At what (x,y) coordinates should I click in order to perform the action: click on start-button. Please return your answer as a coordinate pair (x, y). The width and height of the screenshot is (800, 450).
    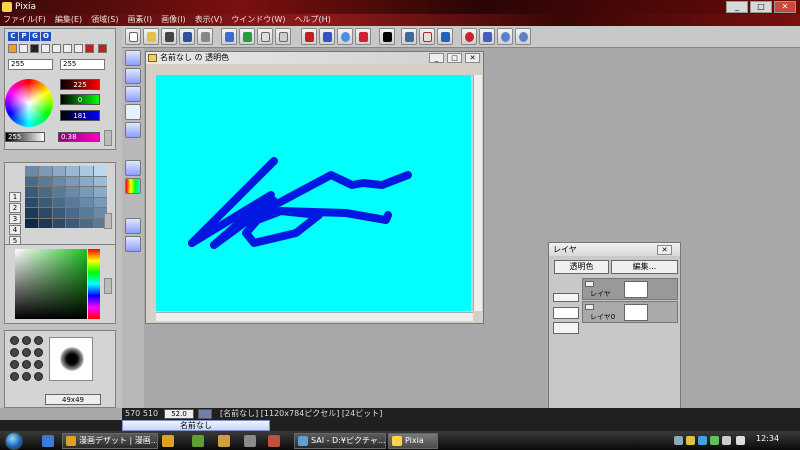
    Looking at the image, I should click on (14, 441).